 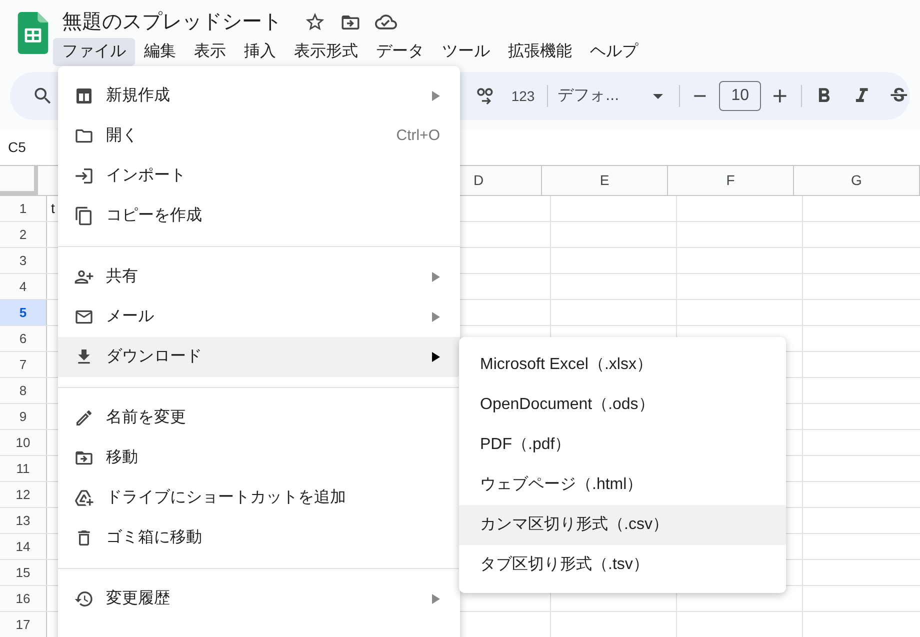 I want to click on pencil-icon, so click(x=84, y=418).